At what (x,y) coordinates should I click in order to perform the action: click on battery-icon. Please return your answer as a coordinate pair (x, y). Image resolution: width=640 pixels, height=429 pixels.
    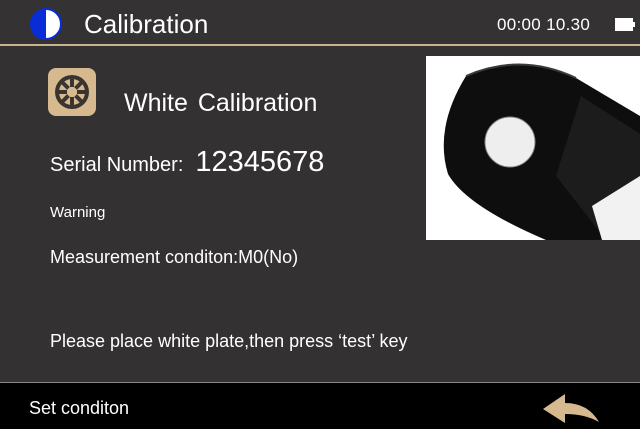
    Looking at the image, I should click on (625, 24).